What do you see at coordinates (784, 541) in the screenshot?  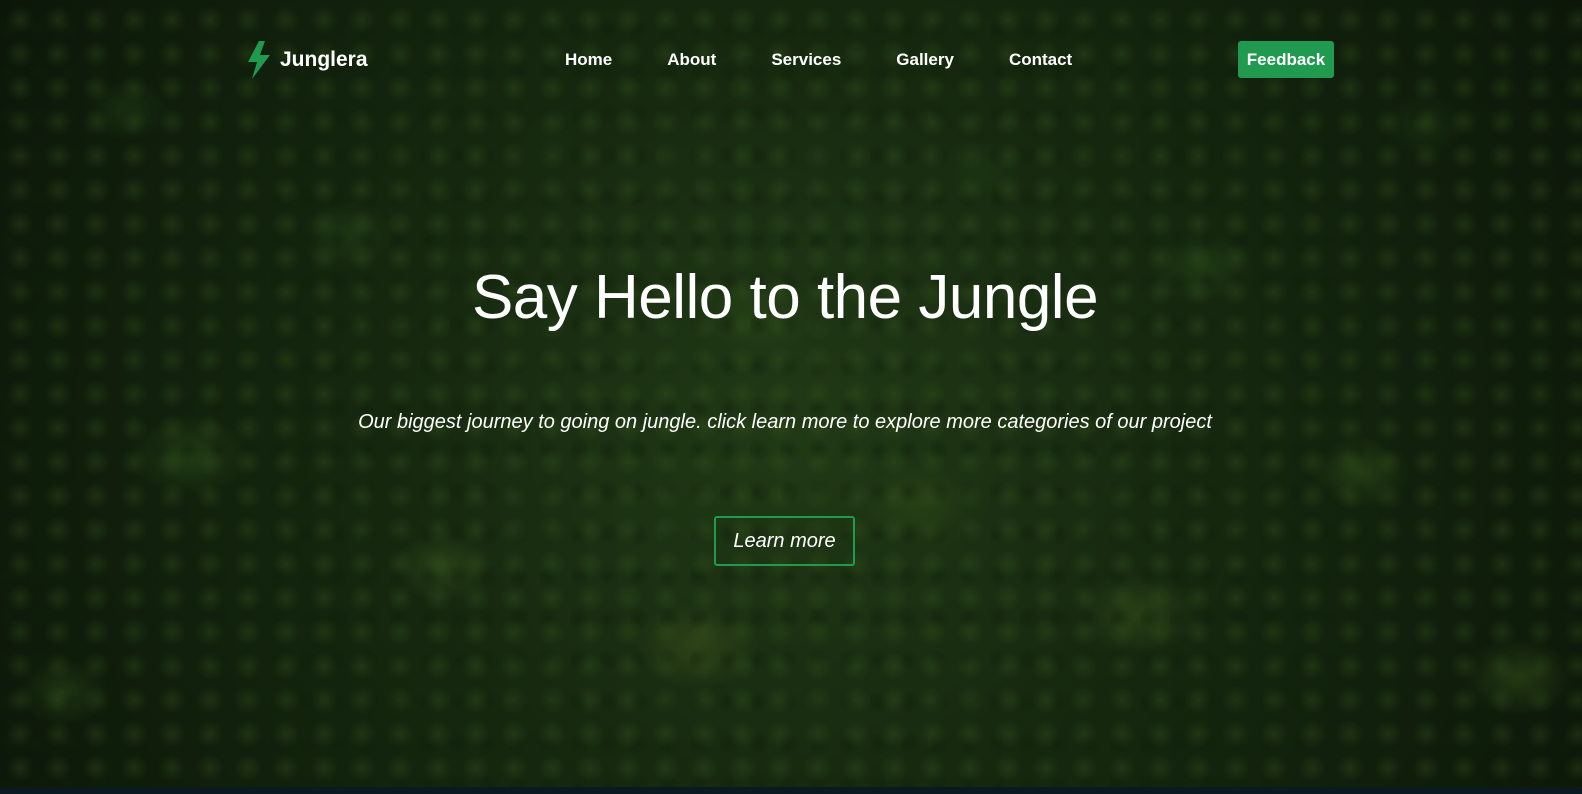 I see `learn-more-button: Learn more` at bounding box center [784, 541].